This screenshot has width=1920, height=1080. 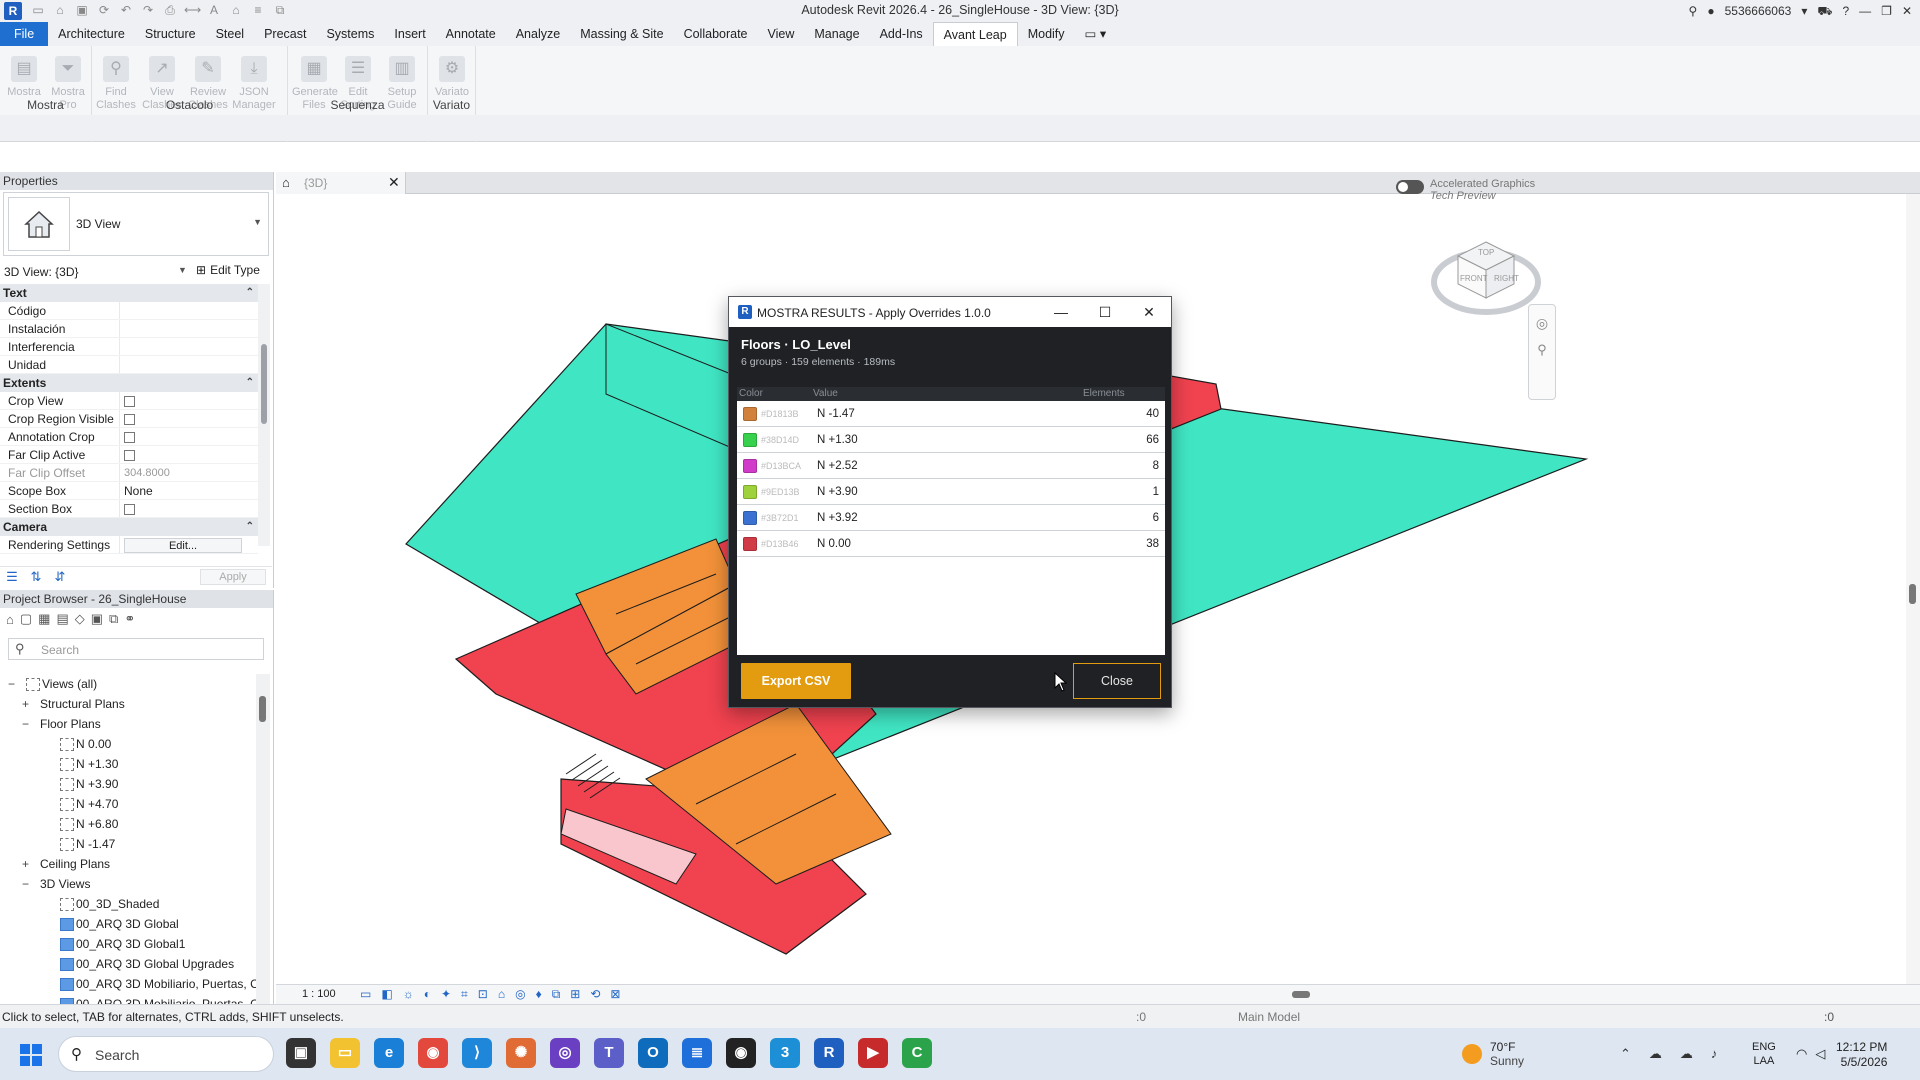 I want to click on mic-icon: ♪, so click(x=1714, y=1054).